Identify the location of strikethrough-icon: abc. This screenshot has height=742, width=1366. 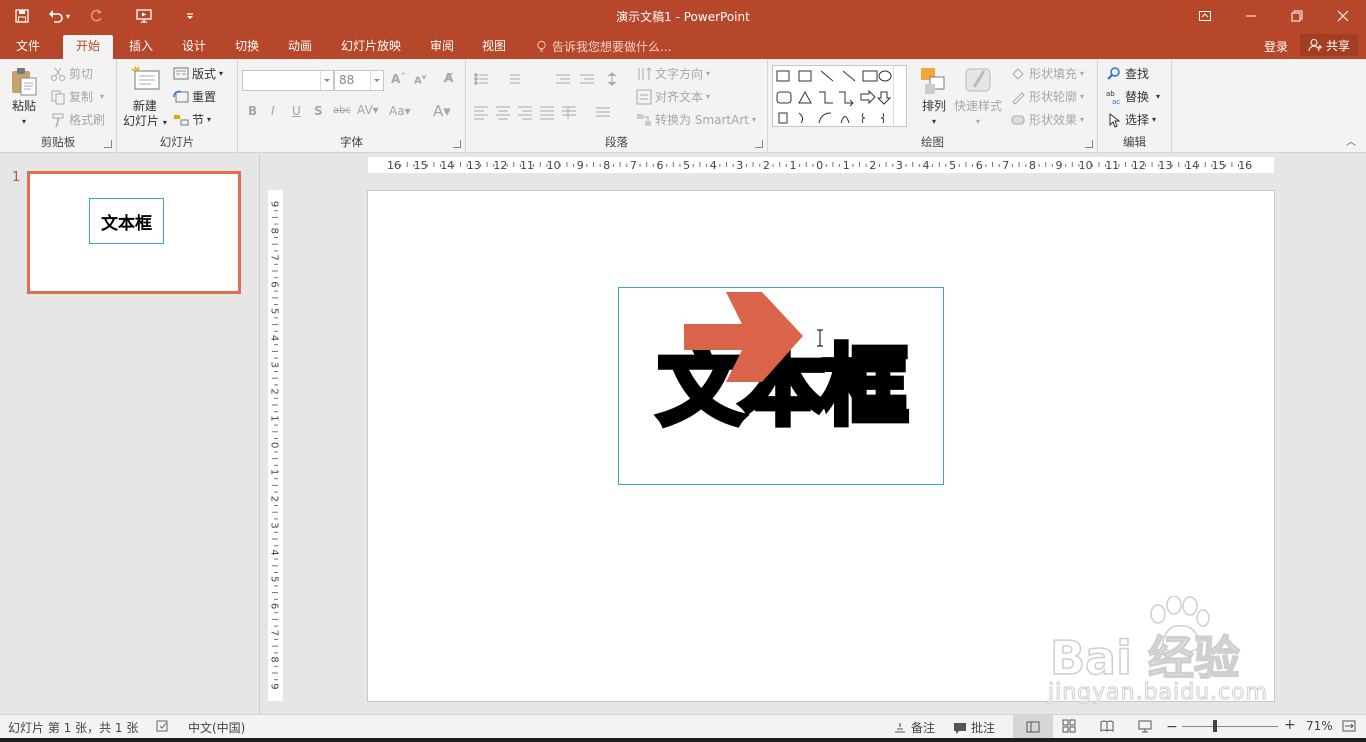
(342, 110).